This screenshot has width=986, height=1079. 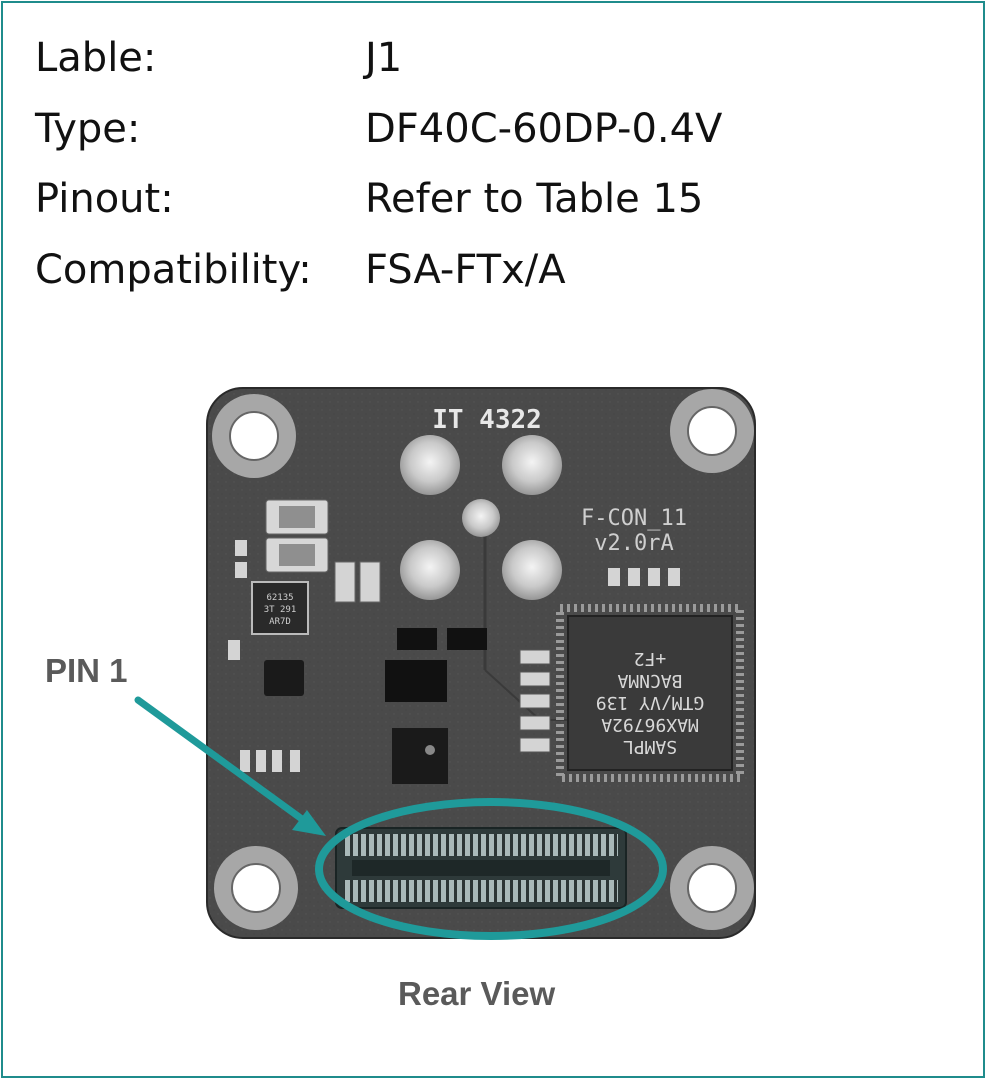 What do you see at coordinates (86, 670) in the screenshot?
I see `pin1-label: PIN 1` at bounding box center [86, 670].